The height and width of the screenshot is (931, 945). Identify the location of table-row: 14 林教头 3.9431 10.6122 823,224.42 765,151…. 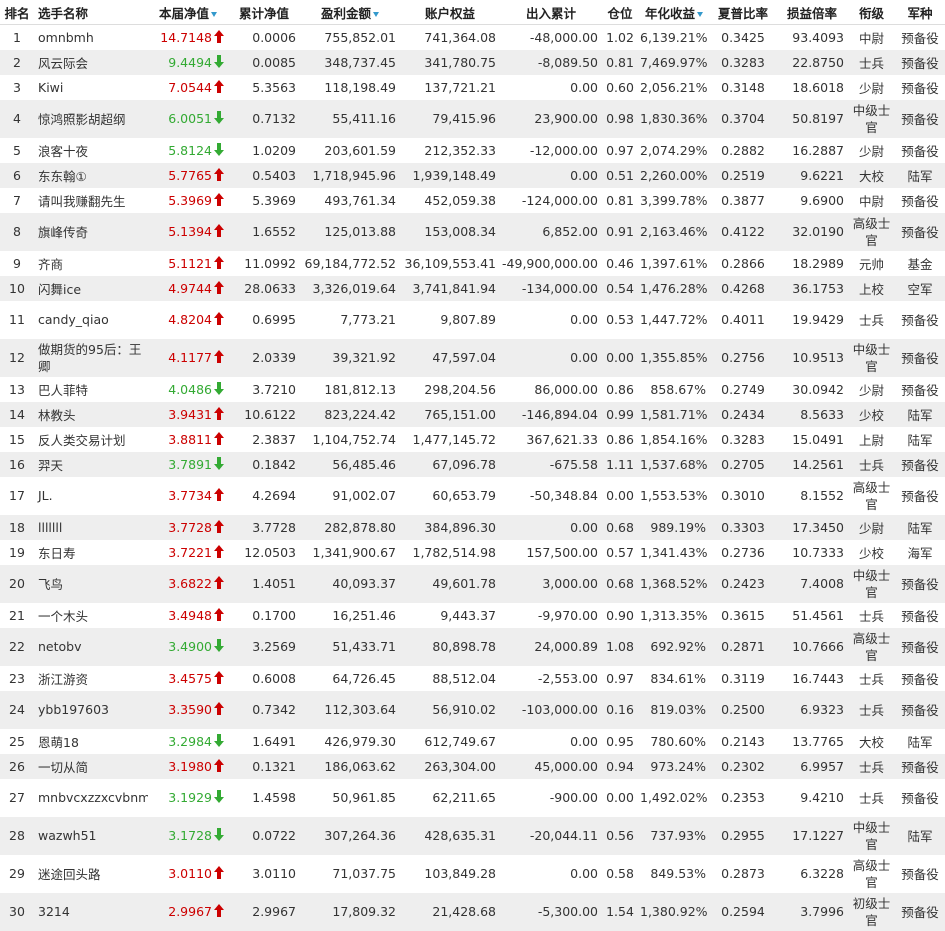
(472, 414).